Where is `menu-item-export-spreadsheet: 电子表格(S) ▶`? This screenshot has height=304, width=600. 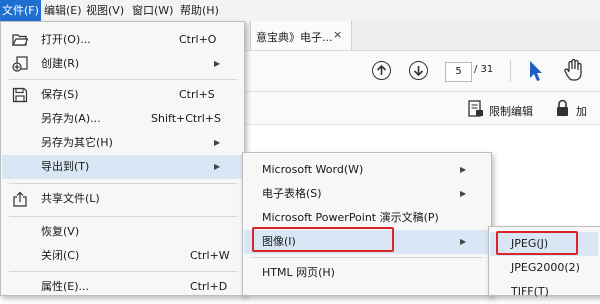
menu-item-export-spreadsheet: 电子表格(S) ▶ is located at coordinates (367, 194).